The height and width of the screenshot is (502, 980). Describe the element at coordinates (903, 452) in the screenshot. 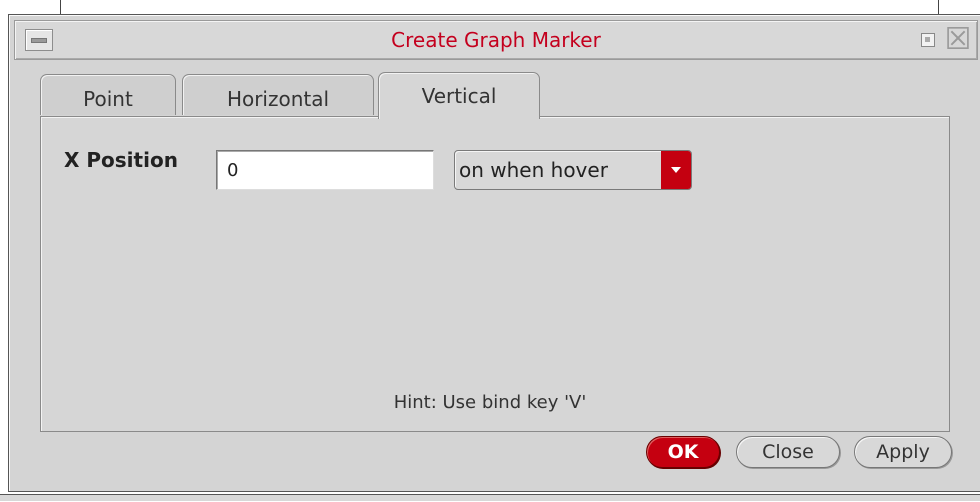

I see `apply-button: Apply` at that location.